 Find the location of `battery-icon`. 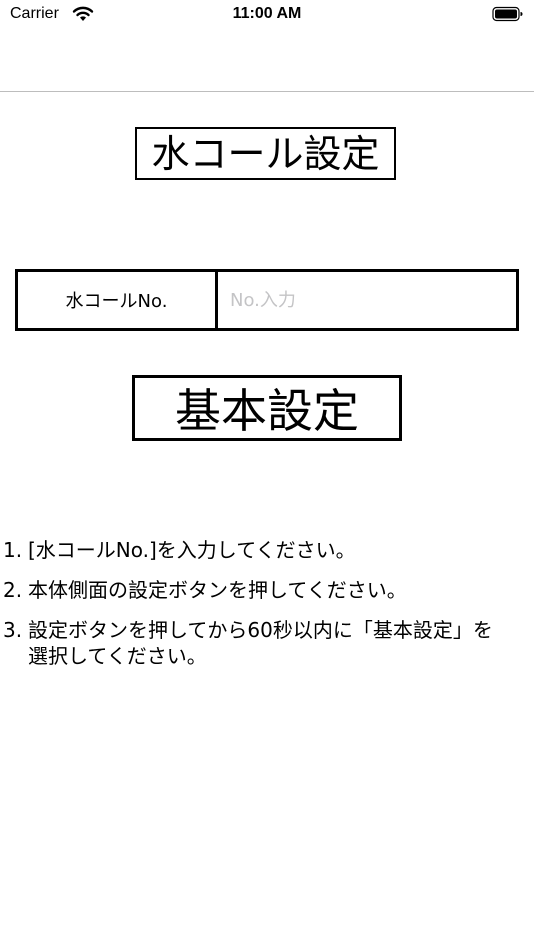

battery-icon is located at coordinates (507, 14).